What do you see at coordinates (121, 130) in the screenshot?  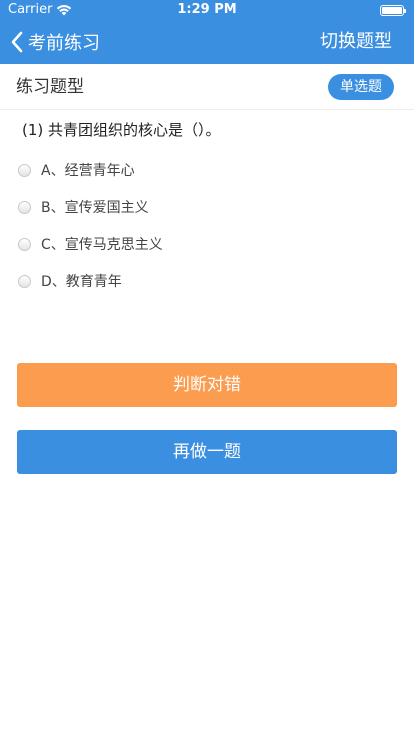 I see `question-text: (1) 共青团组织的核心是（）。` at bounding box center [121, 130].